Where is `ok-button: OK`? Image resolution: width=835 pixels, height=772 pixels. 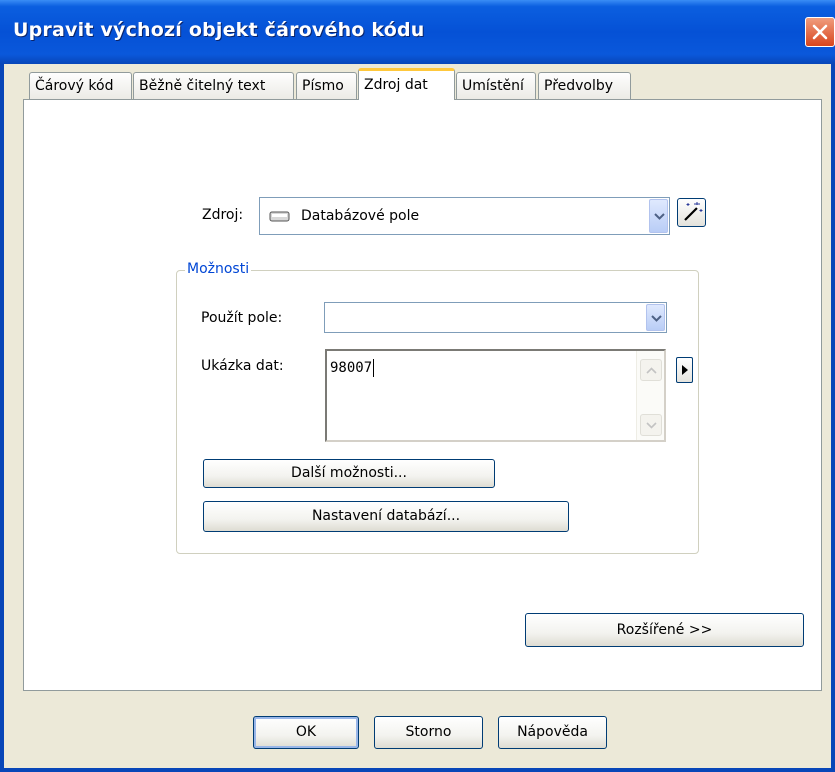 ok-button: OK is located at coordinates (306, 732).